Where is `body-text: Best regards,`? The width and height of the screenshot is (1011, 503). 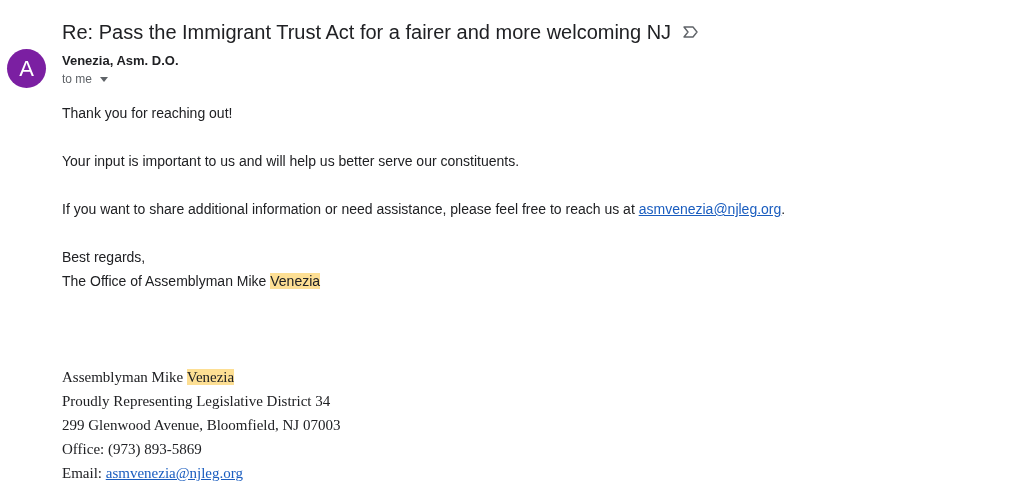
body-text: Best regards, is located at coordinates (104, 257).